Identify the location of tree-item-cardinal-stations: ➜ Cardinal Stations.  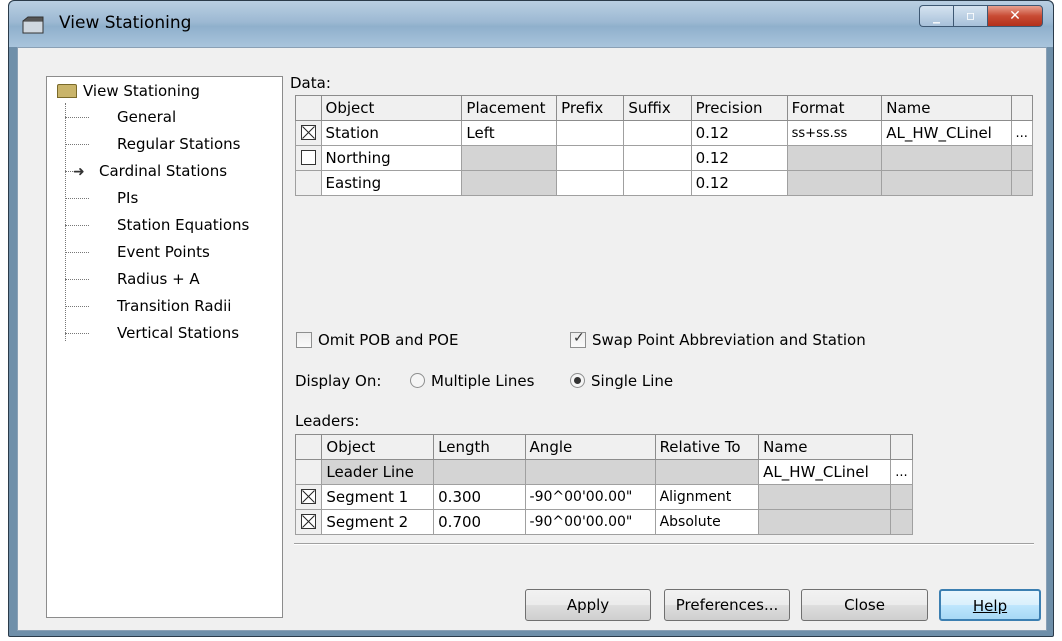
(146, 171).